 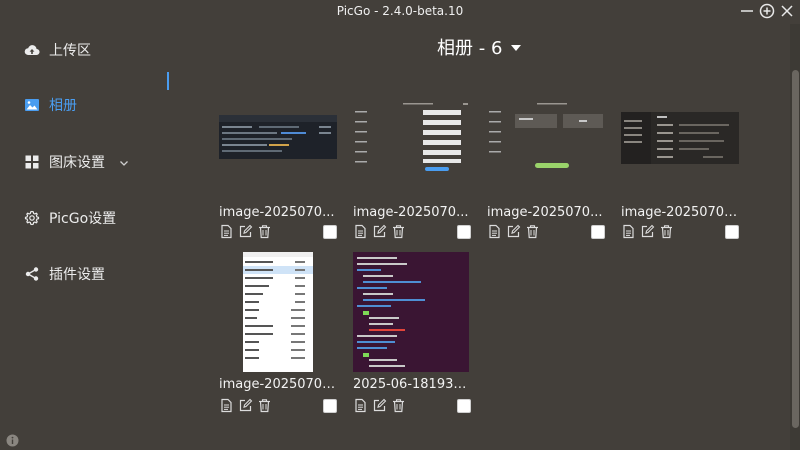 What do you see at coordinates (124, 162) in the screenshot?
I see `chevron-down-icon` at bounding box center [124, 162].